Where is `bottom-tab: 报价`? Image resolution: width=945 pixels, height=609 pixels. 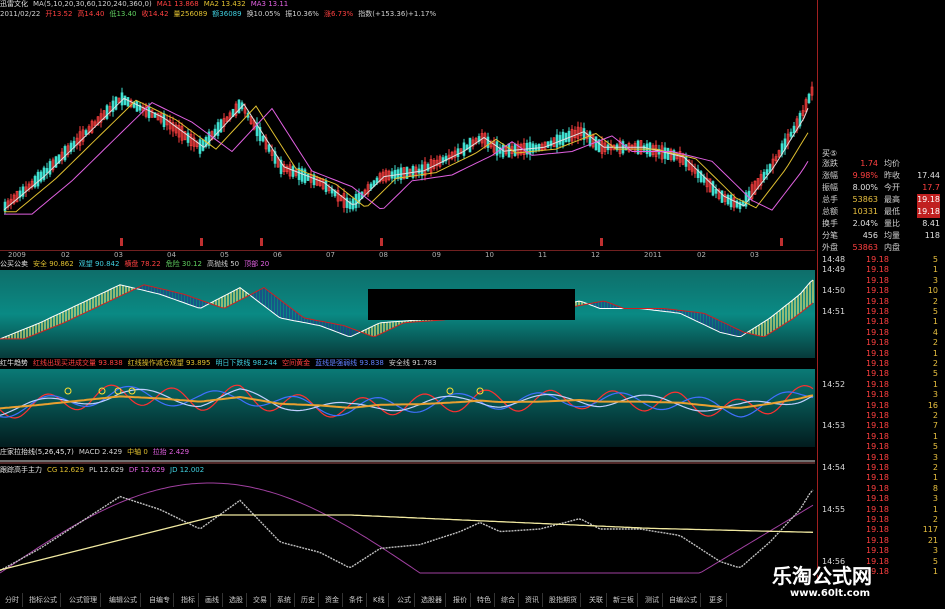
bottom-tab: 报价 is located at coordinates (460, 600).